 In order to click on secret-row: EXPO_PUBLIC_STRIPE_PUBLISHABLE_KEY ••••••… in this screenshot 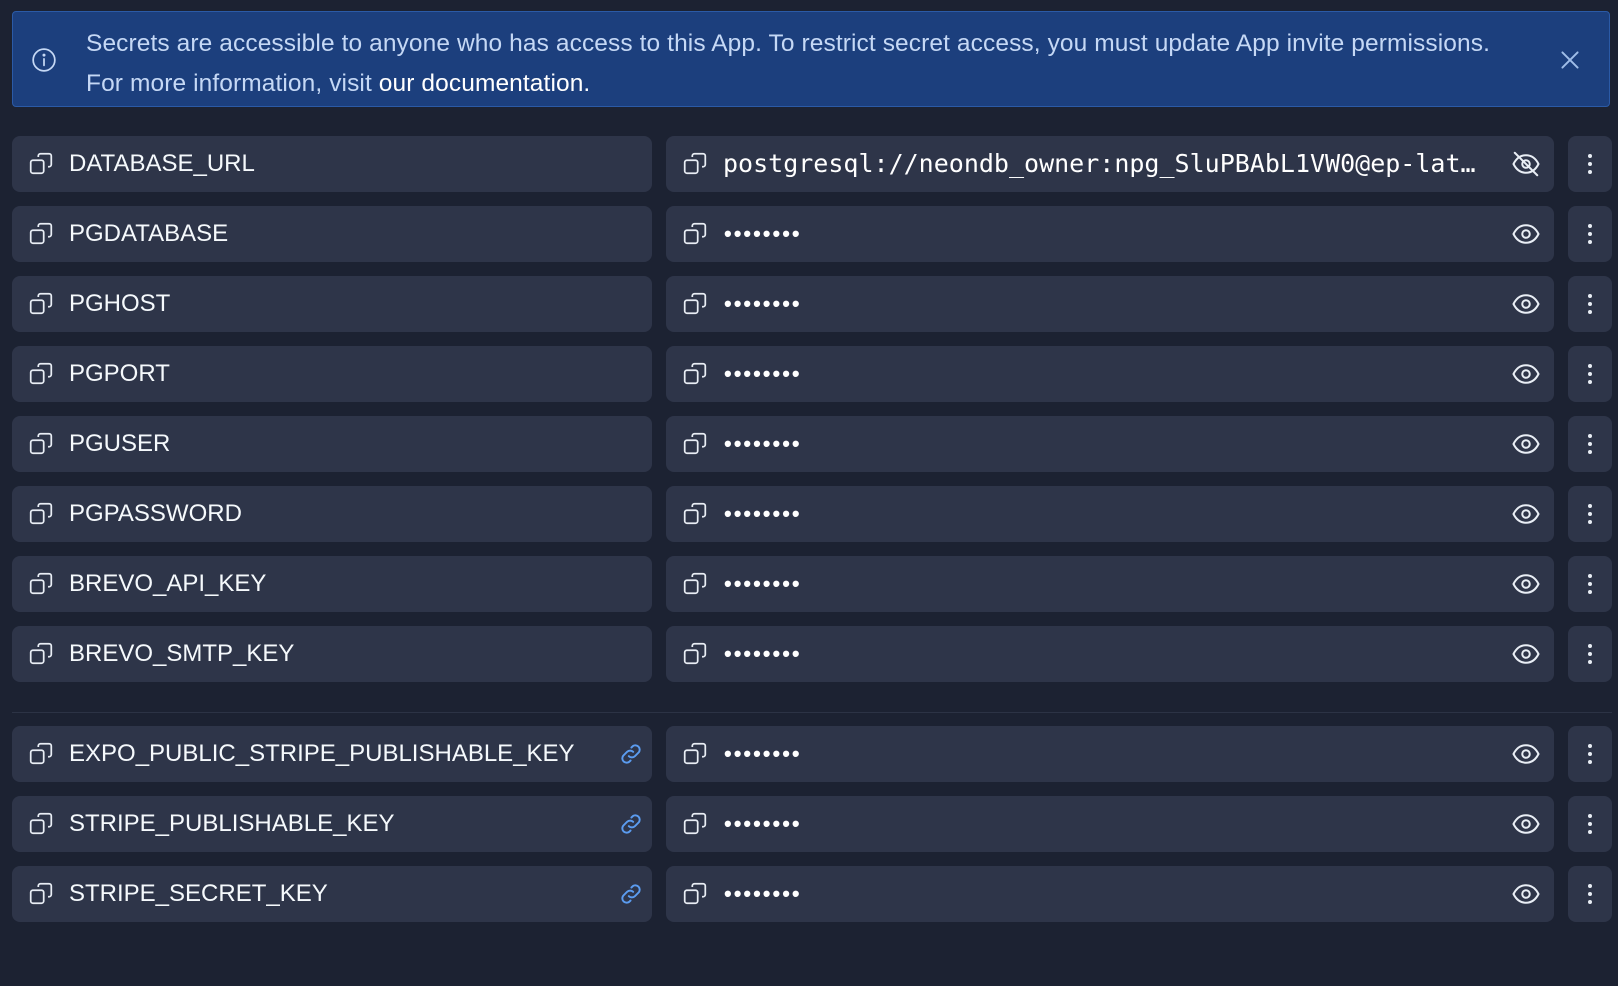, I will do `click(812, 754)`.